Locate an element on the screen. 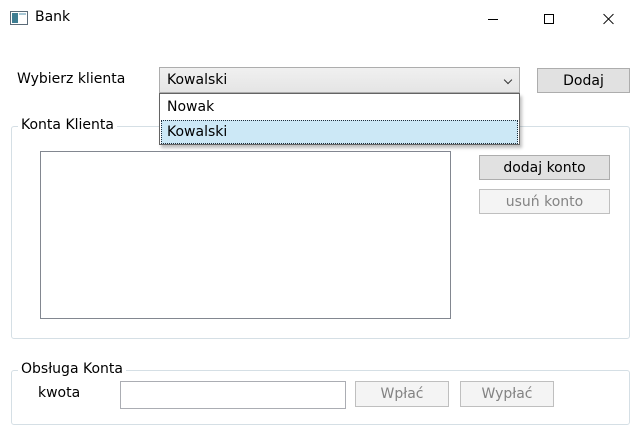 Image resolution: width=640 pixels, height=430 pixels. add-client-button: Dodaj is located at coordinates (583, 80).